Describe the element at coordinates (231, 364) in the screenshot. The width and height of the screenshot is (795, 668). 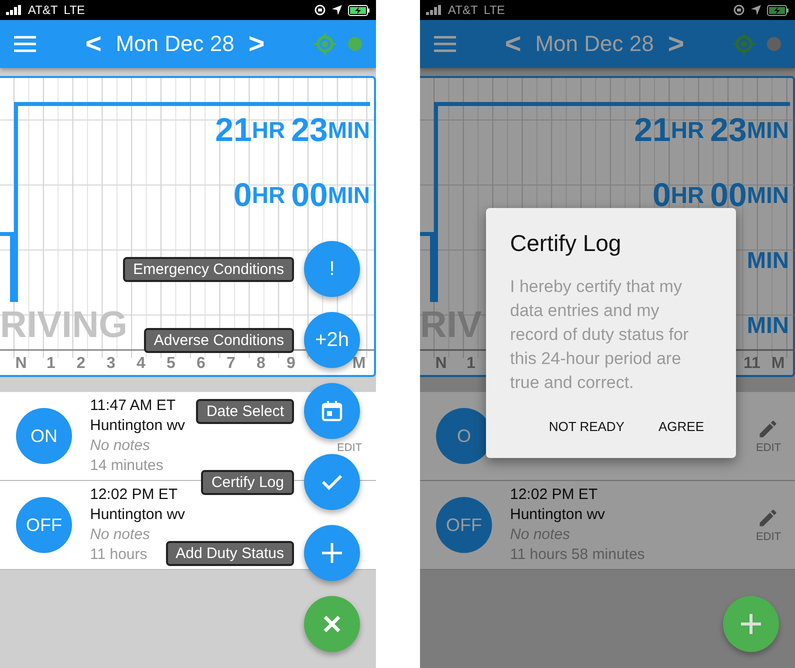
I see `hour-label: 7` at that location.